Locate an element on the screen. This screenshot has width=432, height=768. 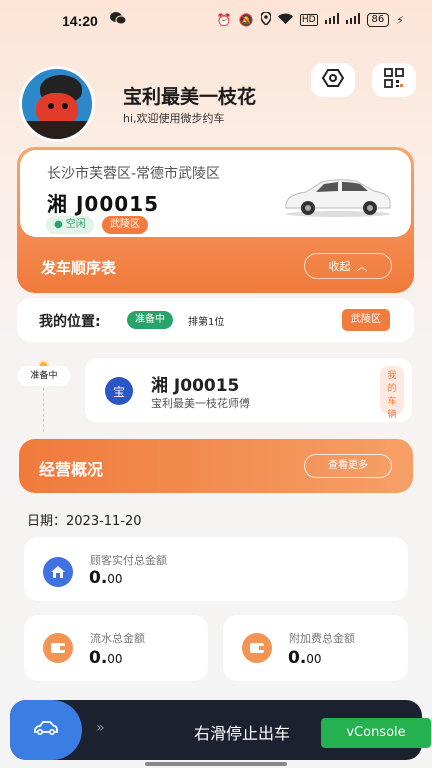
area-badge: 武陵区 is located at coordinates (125, 225).